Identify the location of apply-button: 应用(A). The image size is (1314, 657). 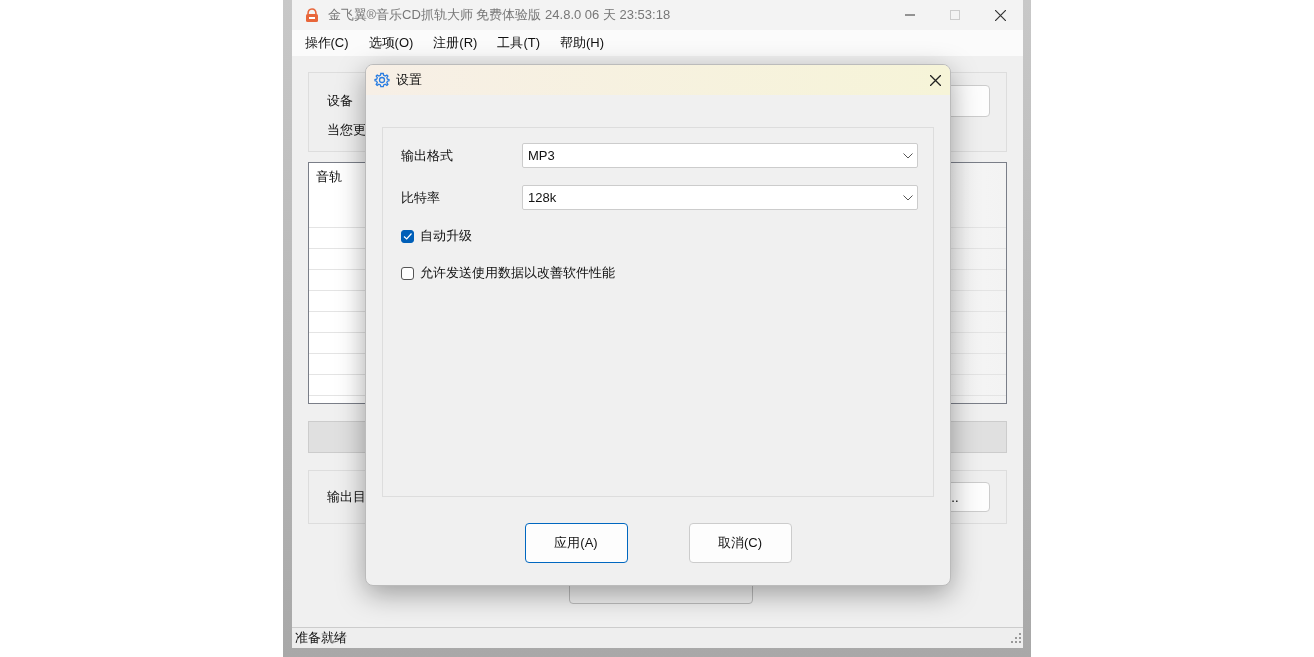
(576, 543).